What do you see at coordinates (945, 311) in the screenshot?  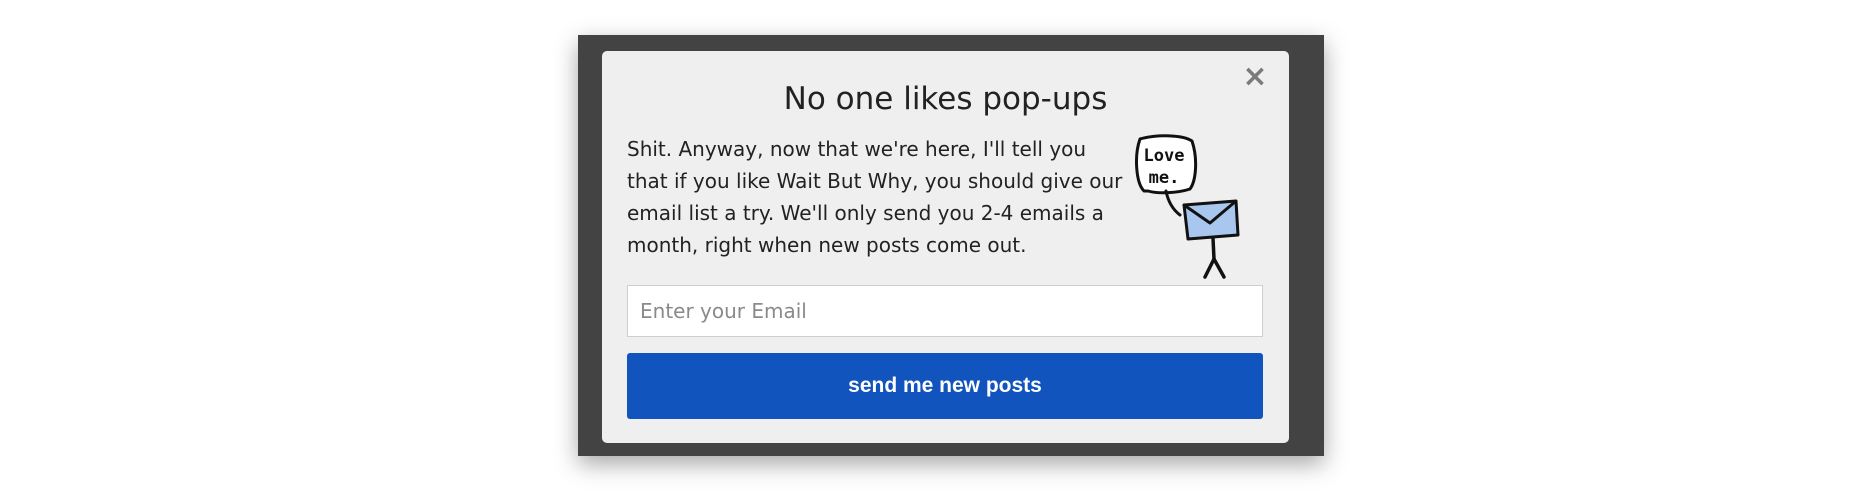 I see `email-input` at bounding box center [945, 311].